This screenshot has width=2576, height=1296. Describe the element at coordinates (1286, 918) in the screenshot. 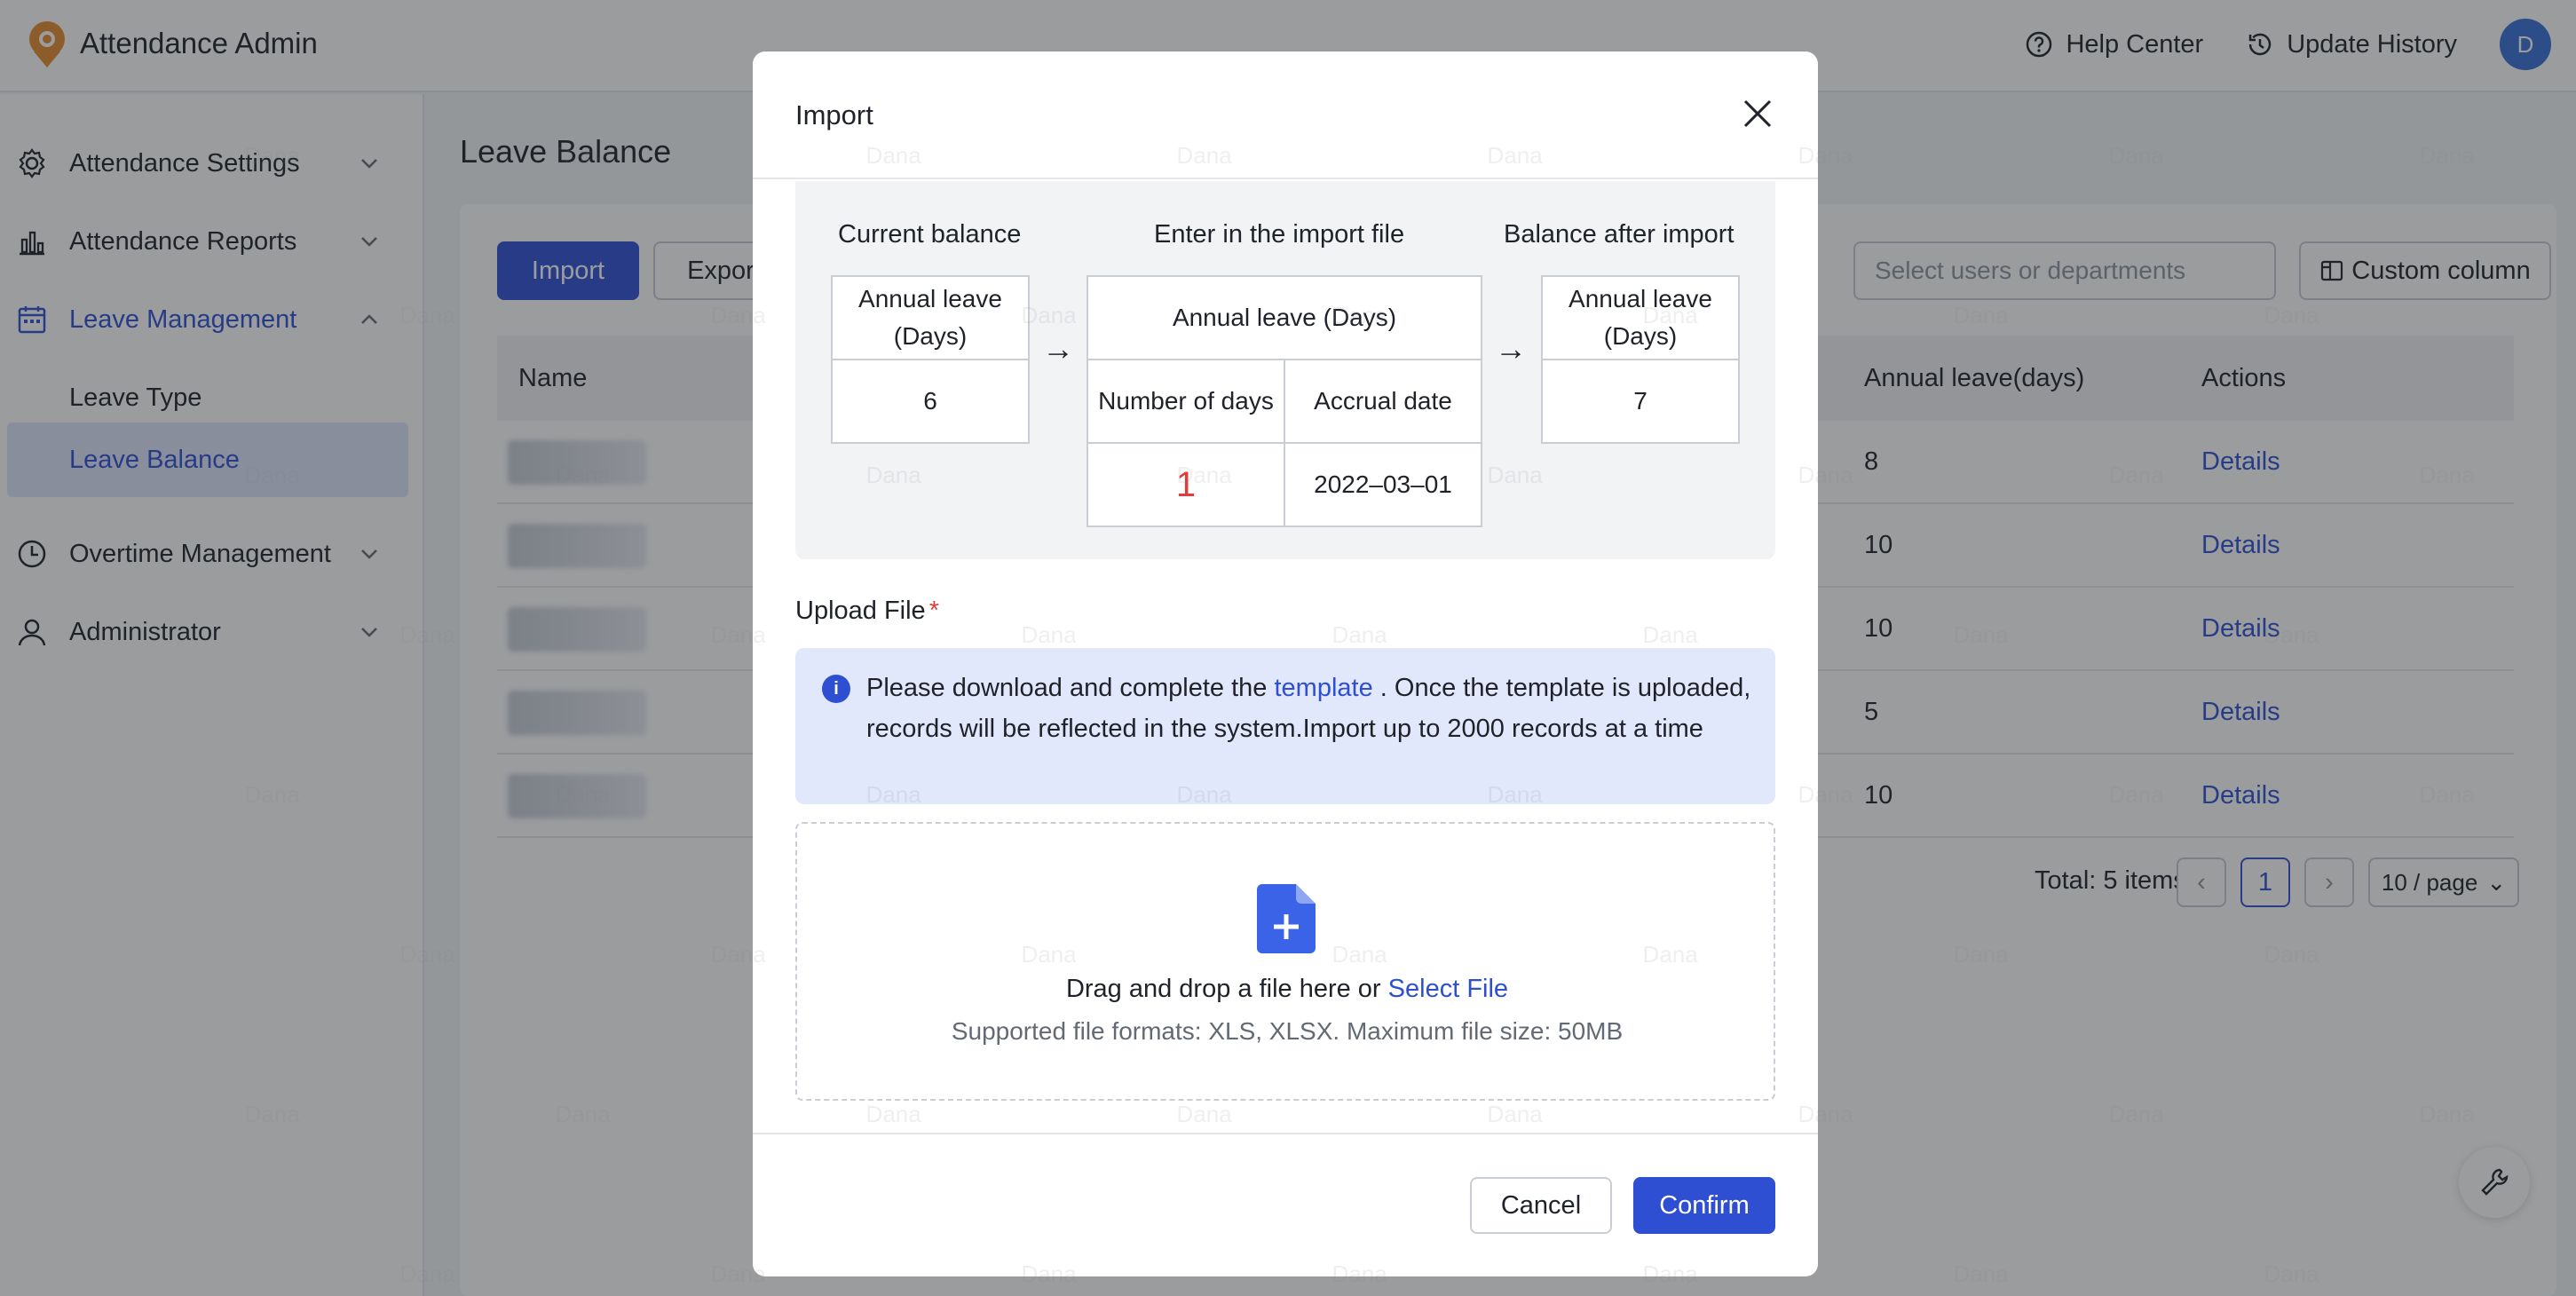

I see `file-add-icon` at that location.